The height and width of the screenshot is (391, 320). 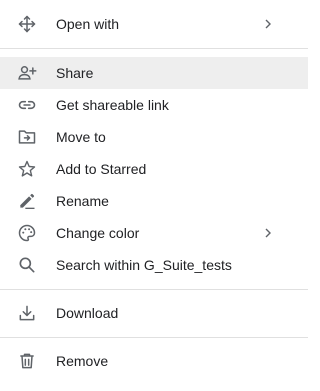 What do you see at coordinates (112, 105) in the screenshot?
I see `menu-item-label: Get shareable link` at bounding box center [112, 105].